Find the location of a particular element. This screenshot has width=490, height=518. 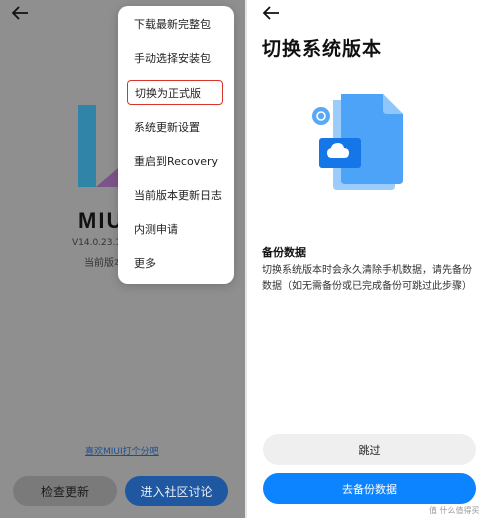

menu-item-reboot-recovery: 重启到Recovery is located at coordinates (176, 161).